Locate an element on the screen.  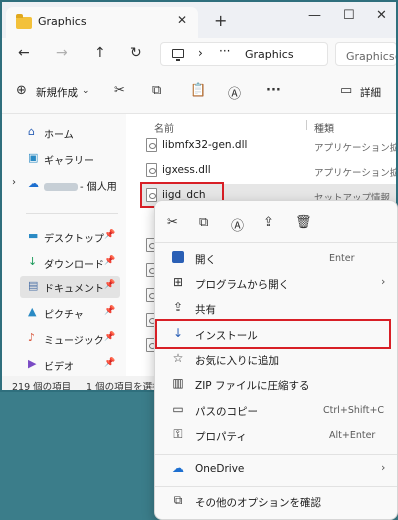
file-name: igxess.dll is located at coordinates (186, 170).